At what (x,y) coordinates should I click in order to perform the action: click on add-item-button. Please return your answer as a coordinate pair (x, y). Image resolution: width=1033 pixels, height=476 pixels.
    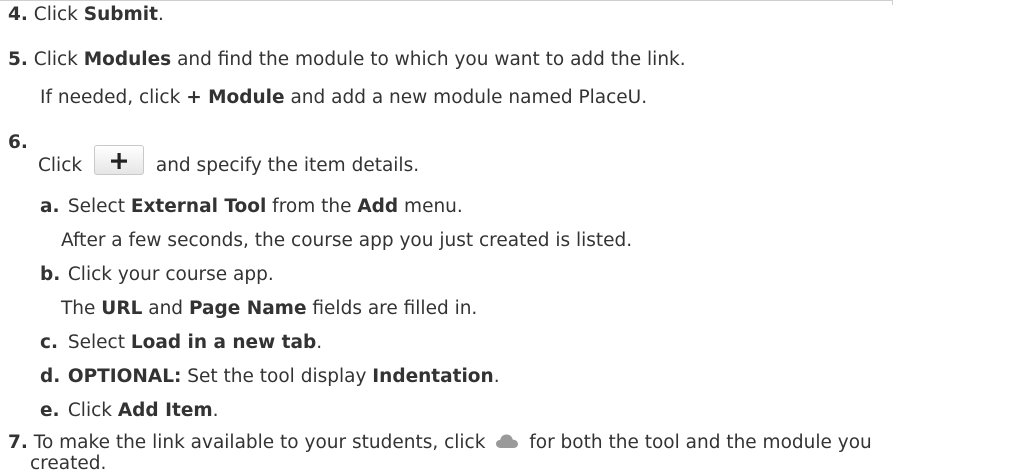
    Looking at the image, I should click on (118, 160).